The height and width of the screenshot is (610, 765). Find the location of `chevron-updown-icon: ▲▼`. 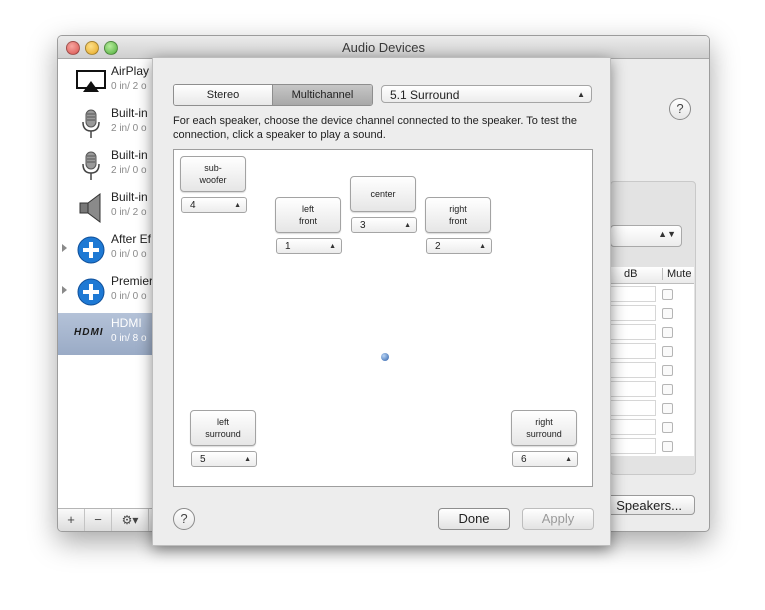

chevron-updown-icon: ▲▼ is located at coordinates (667, 234).